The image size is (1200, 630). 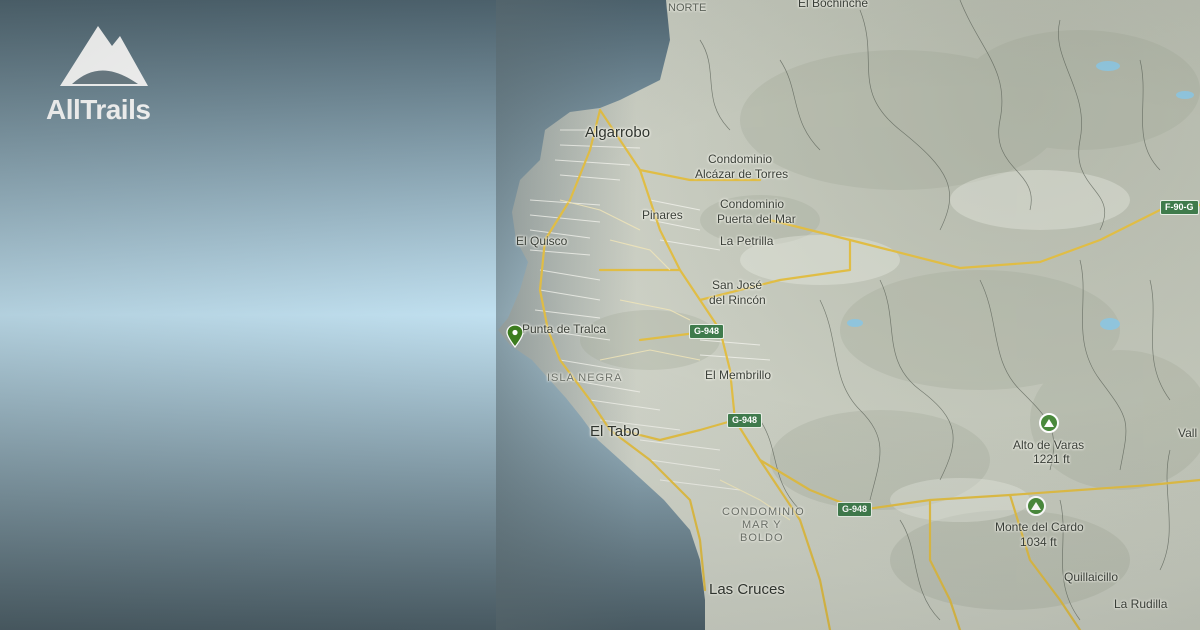 What do you see at coordinates (1179, 207) in the screenshot?
I see `route-shield: F-90-G` at bounding box center [1179, 207].